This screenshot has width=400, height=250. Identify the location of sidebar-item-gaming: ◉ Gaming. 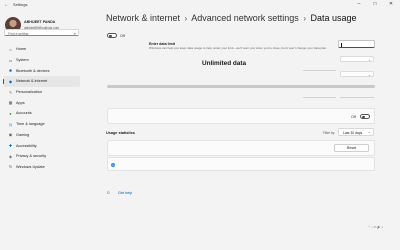
(41, 135).